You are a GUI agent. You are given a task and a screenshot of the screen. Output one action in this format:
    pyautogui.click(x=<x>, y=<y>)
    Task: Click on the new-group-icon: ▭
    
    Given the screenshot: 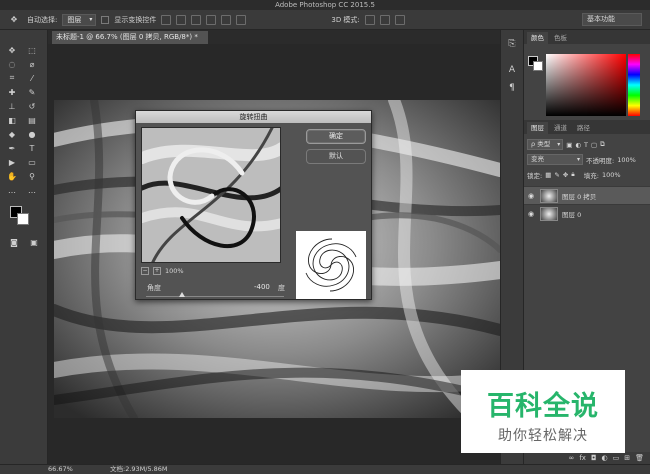 What is the action you would take?
    pyautogui.click(x=616, y=458)
    